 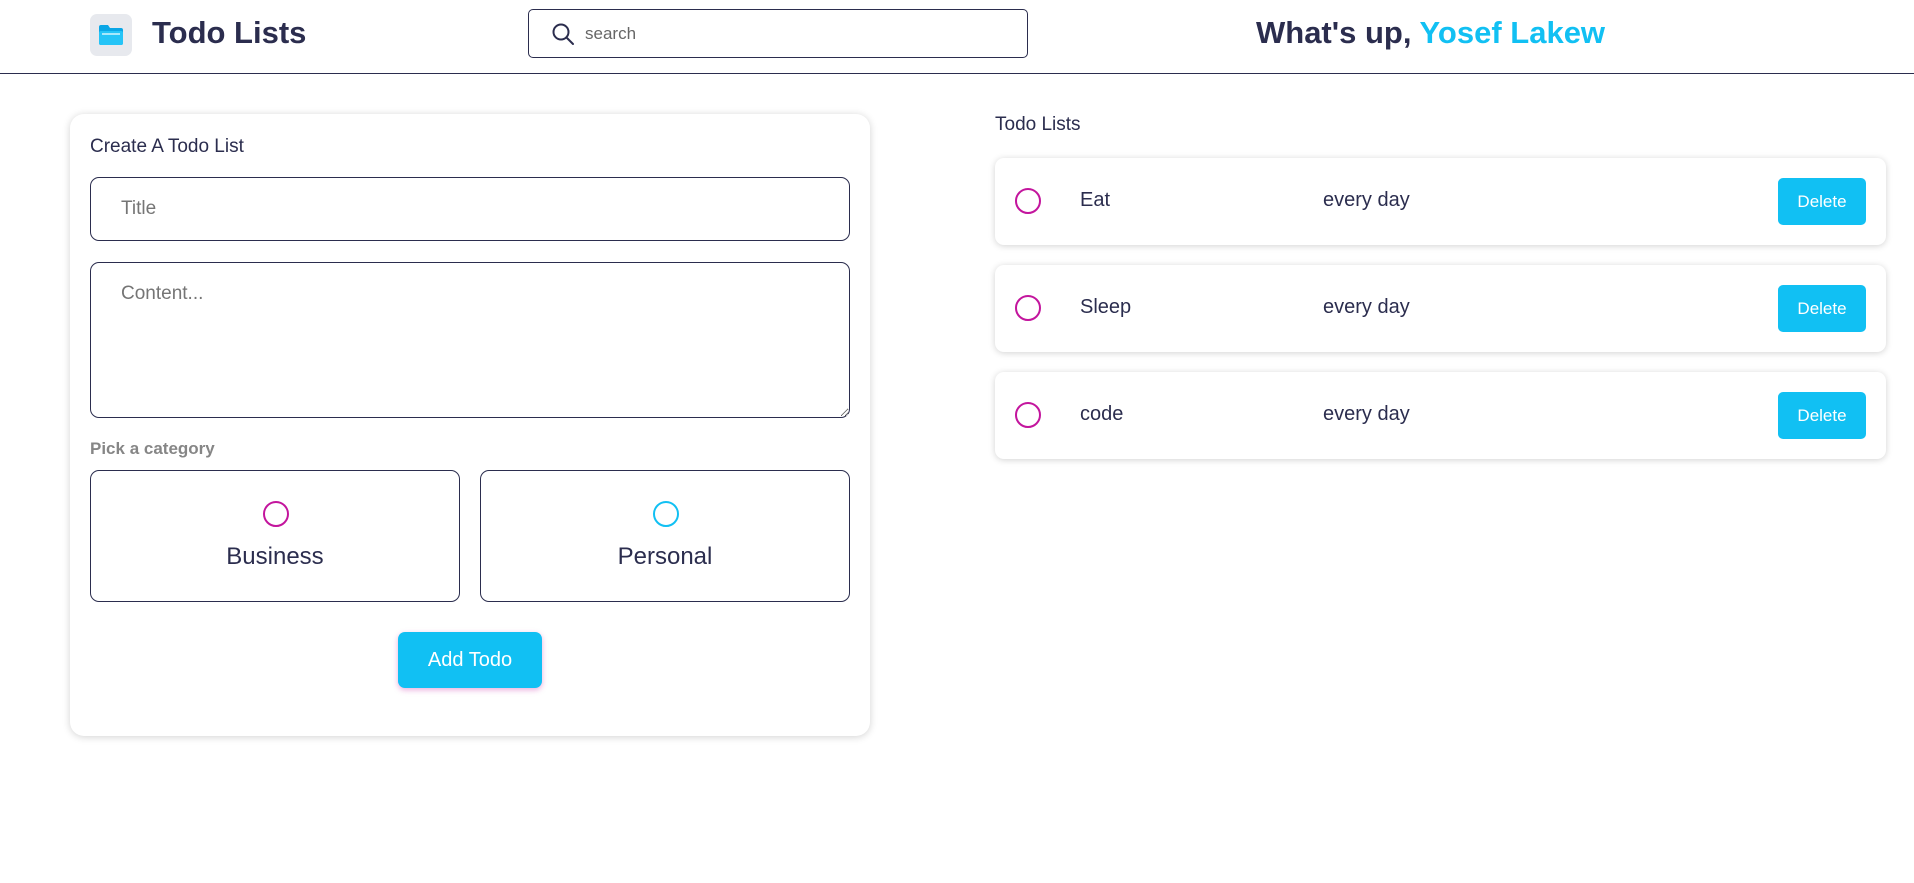 I want to click on todo-item: code every day Delete, so click(x=1440, y=415).